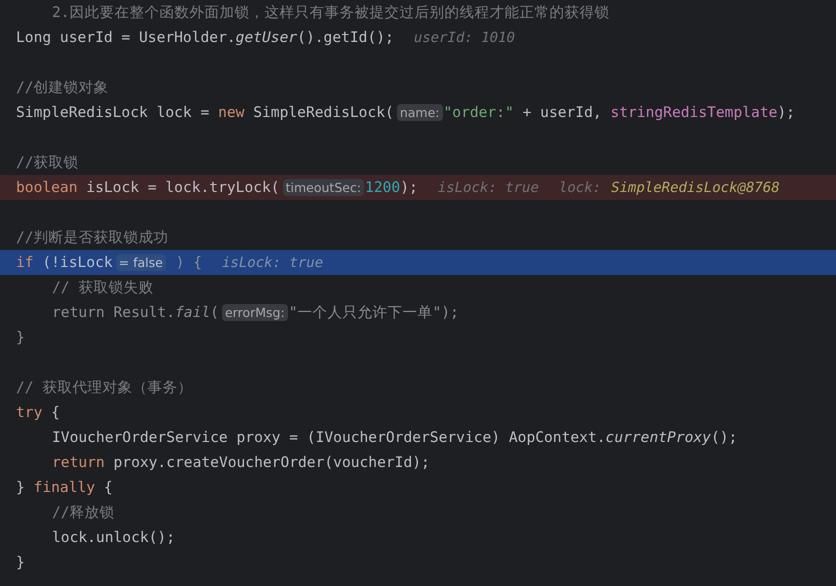  What do you see at coordinates (192, 312) in the screenshot?
I see `code-method: fail` at bounding box center [192, 312].